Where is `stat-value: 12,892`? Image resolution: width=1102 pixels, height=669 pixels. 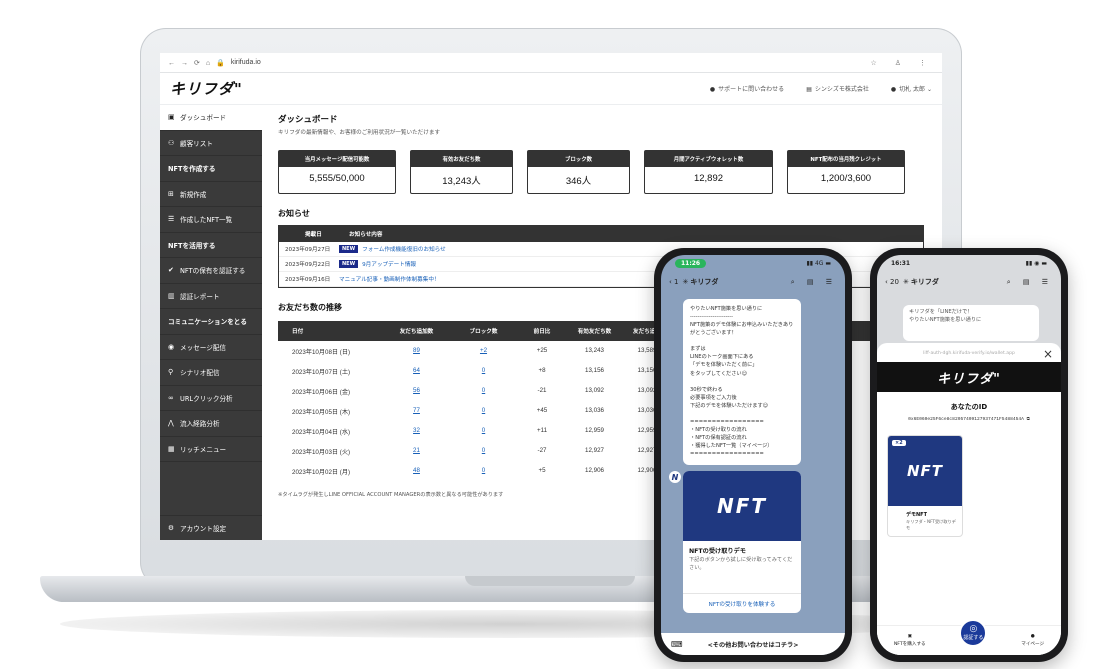 stat-value: 12,892 is located at coordinates (708, 178).